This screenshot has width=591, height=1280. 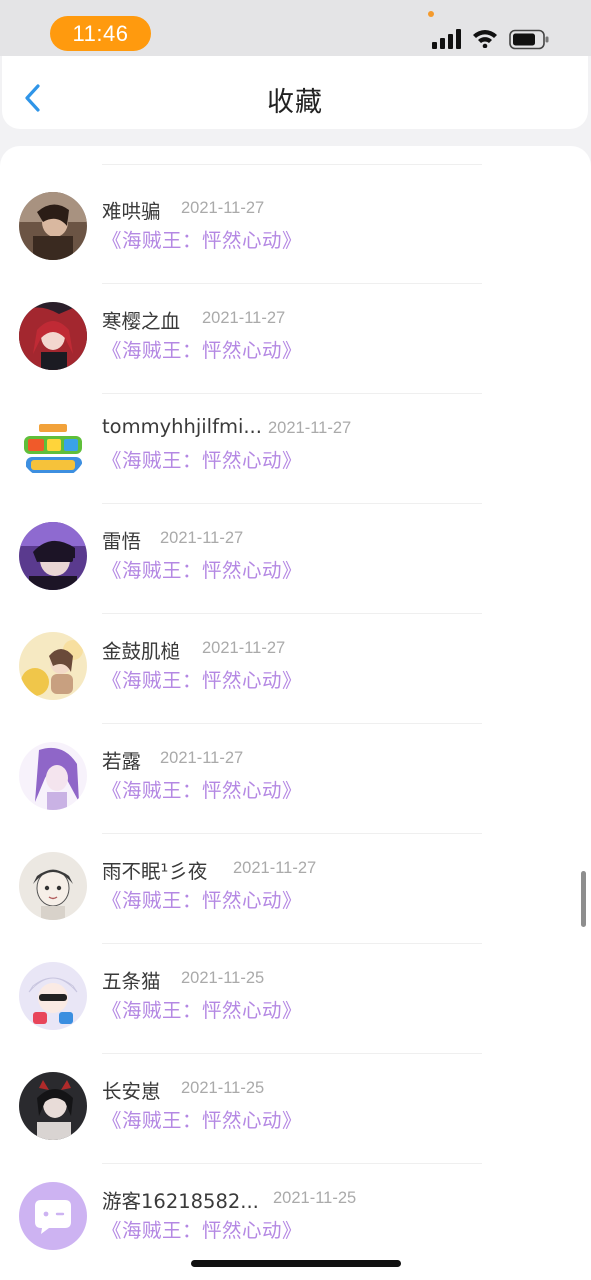 I want to click on username: 雷悟, so click(x=122, y=541).